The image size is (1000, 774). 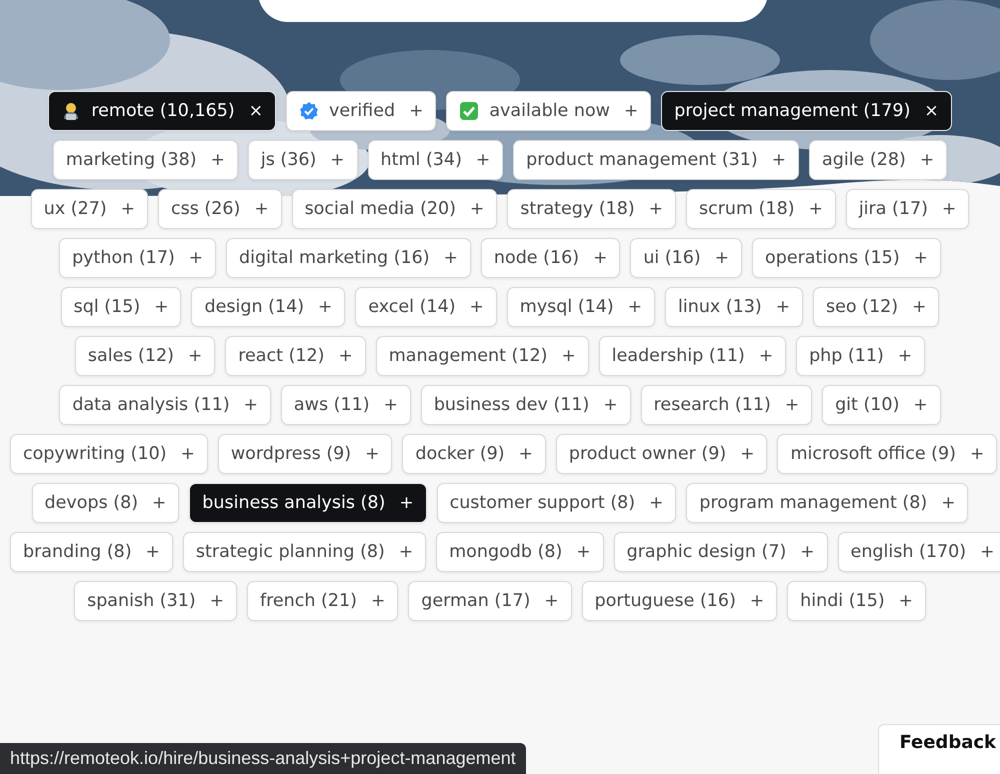 I want to click on tag-button: business analysis (8) +, so click(x=308, y=503).